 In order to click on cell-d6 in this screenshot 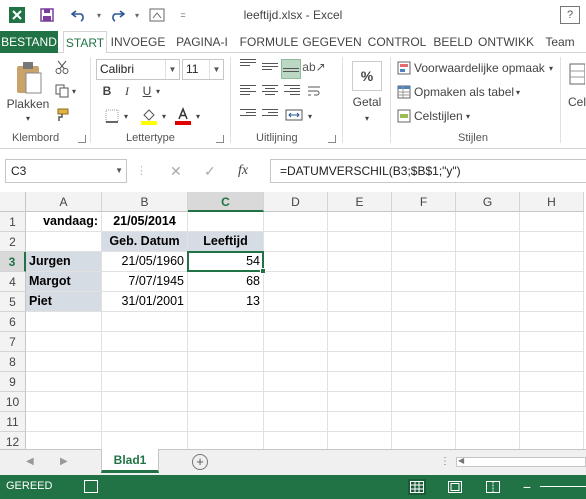, I will do `click(296, 322)`.